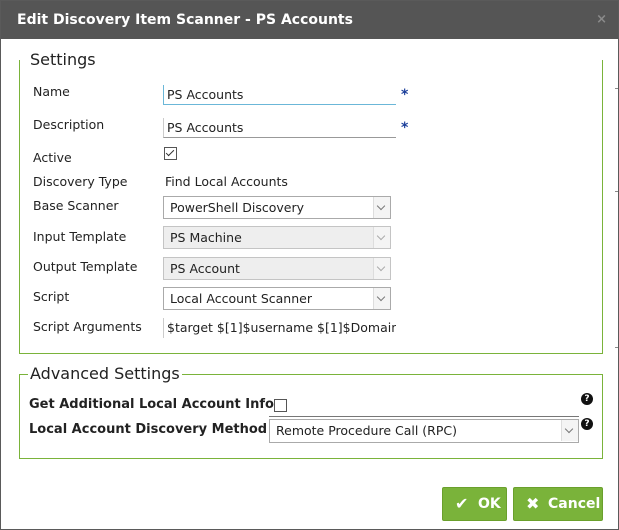 The image size is (619, 530). Describe the element at coordinates (277, 268) in the screenshot. I see `output-template-select: PS Account` at that location.